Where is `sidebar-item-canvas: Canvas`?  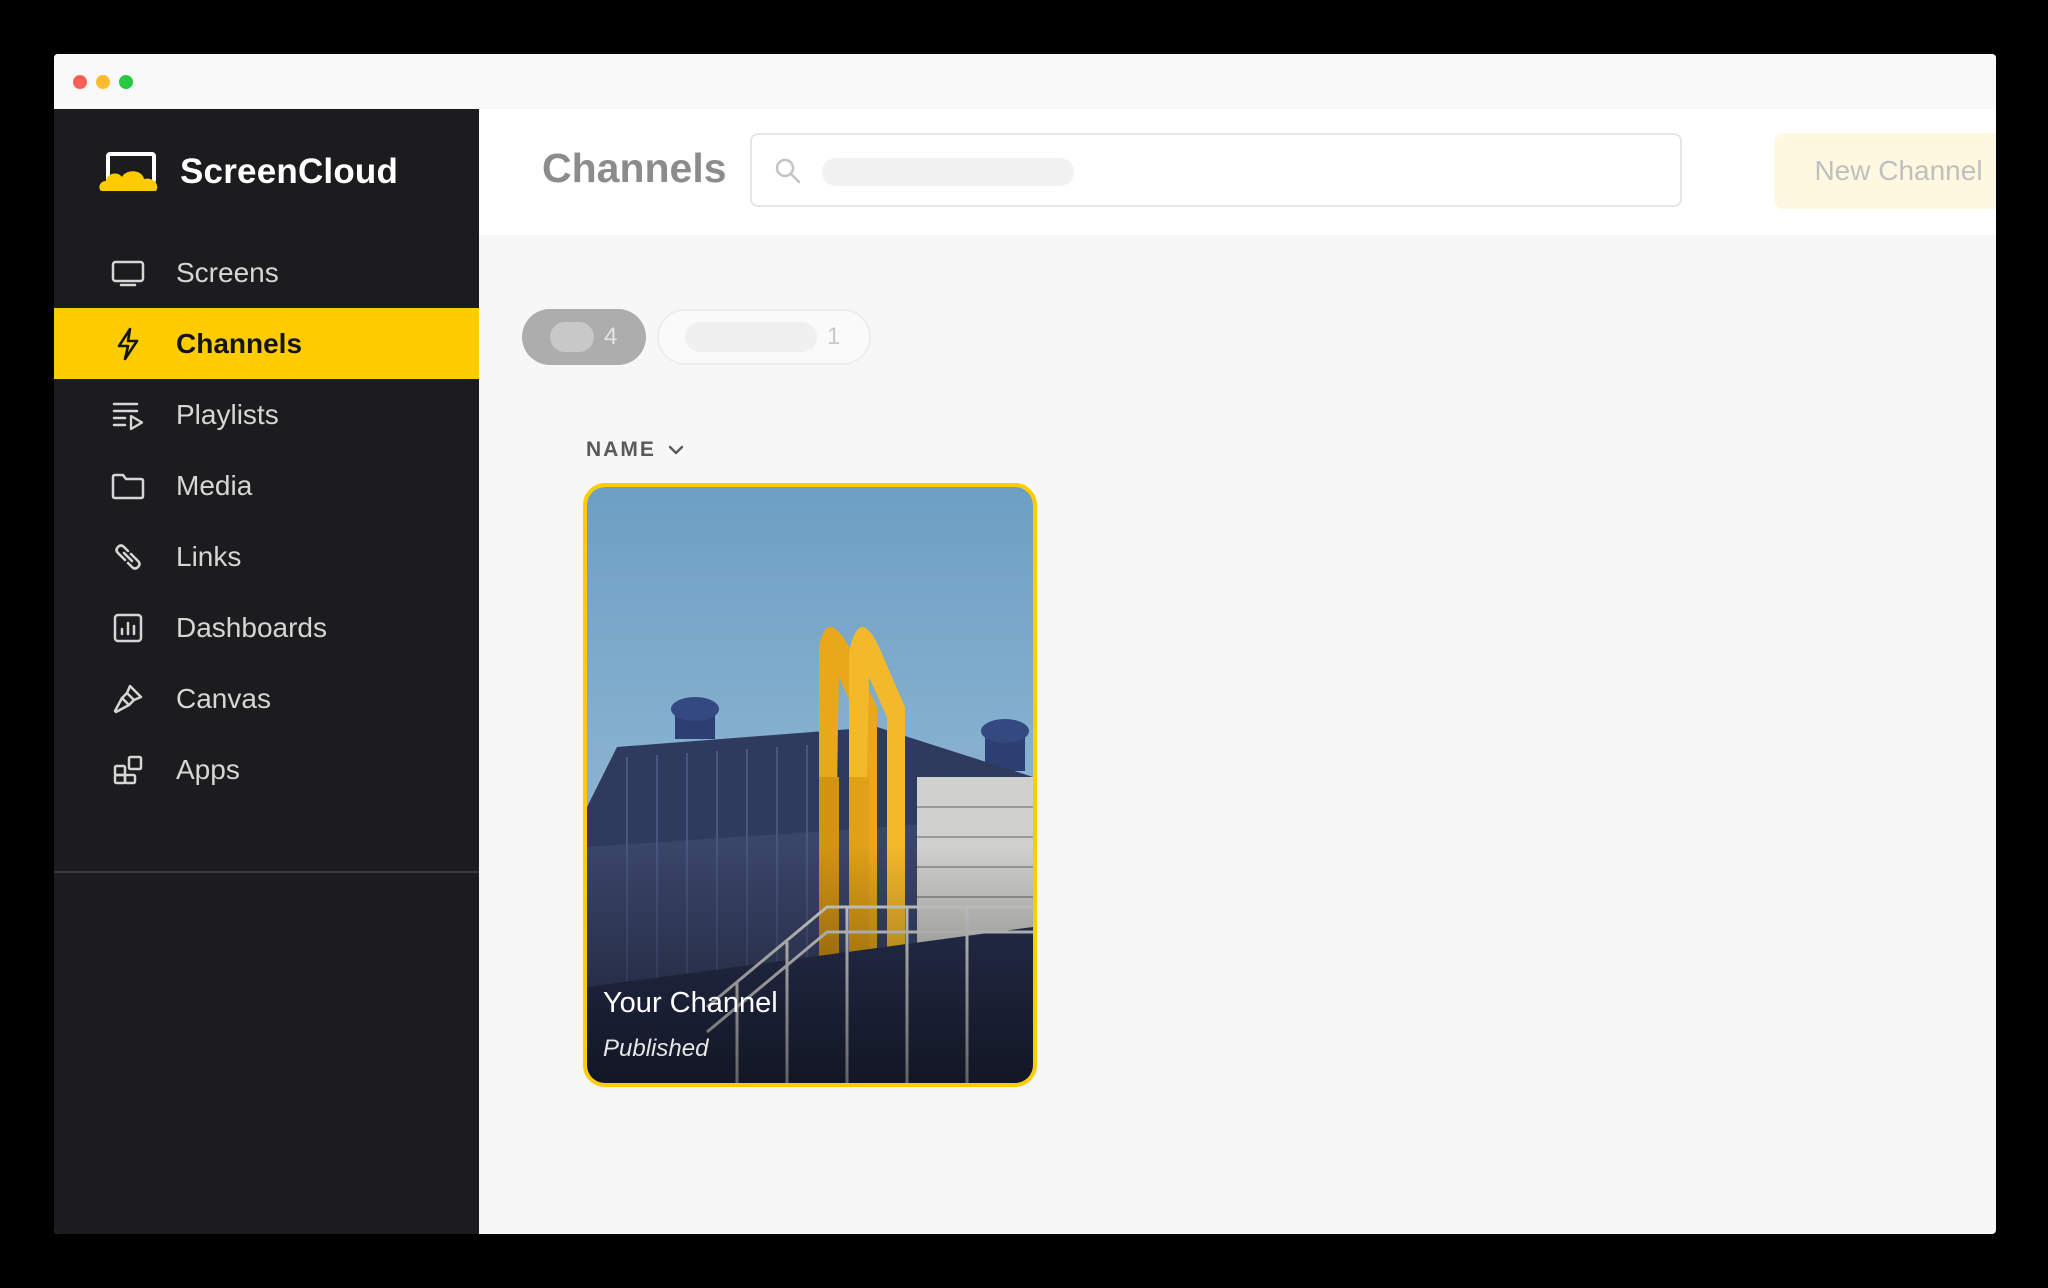 sidebar-item-canvas: Canvas is located at coordinates (266, 698).